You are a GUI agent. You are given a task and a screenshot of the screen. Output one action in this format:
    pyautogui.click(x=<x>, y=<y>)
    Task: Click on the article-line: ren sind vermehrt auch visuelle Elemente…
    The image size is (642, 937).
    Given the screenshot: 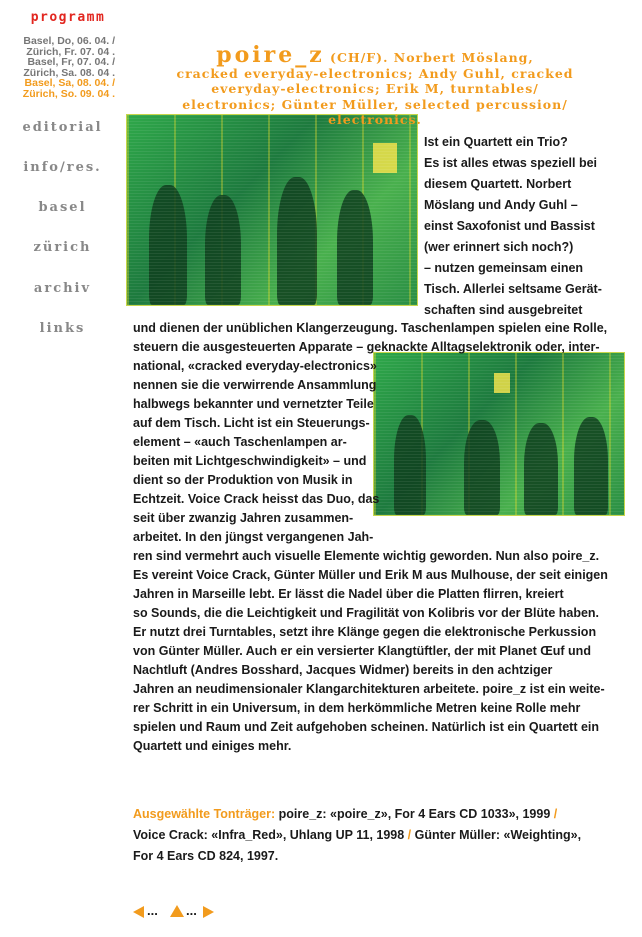 What is the action you would take?
    pyautogui.click(x=366, y=556)
    